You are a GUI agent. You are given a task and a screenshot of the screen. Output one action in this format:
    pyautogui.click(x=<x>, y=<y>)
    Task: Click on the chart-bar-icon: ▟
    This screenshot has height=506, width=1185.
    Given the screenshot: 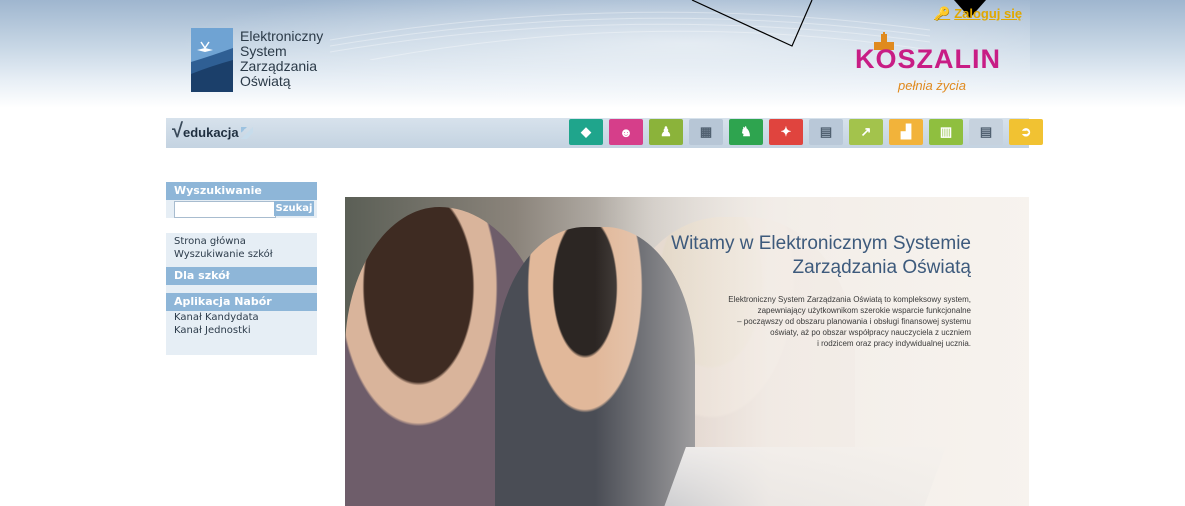 What is the action you would take?
    pyautogui.click(x=906, y=132)
    